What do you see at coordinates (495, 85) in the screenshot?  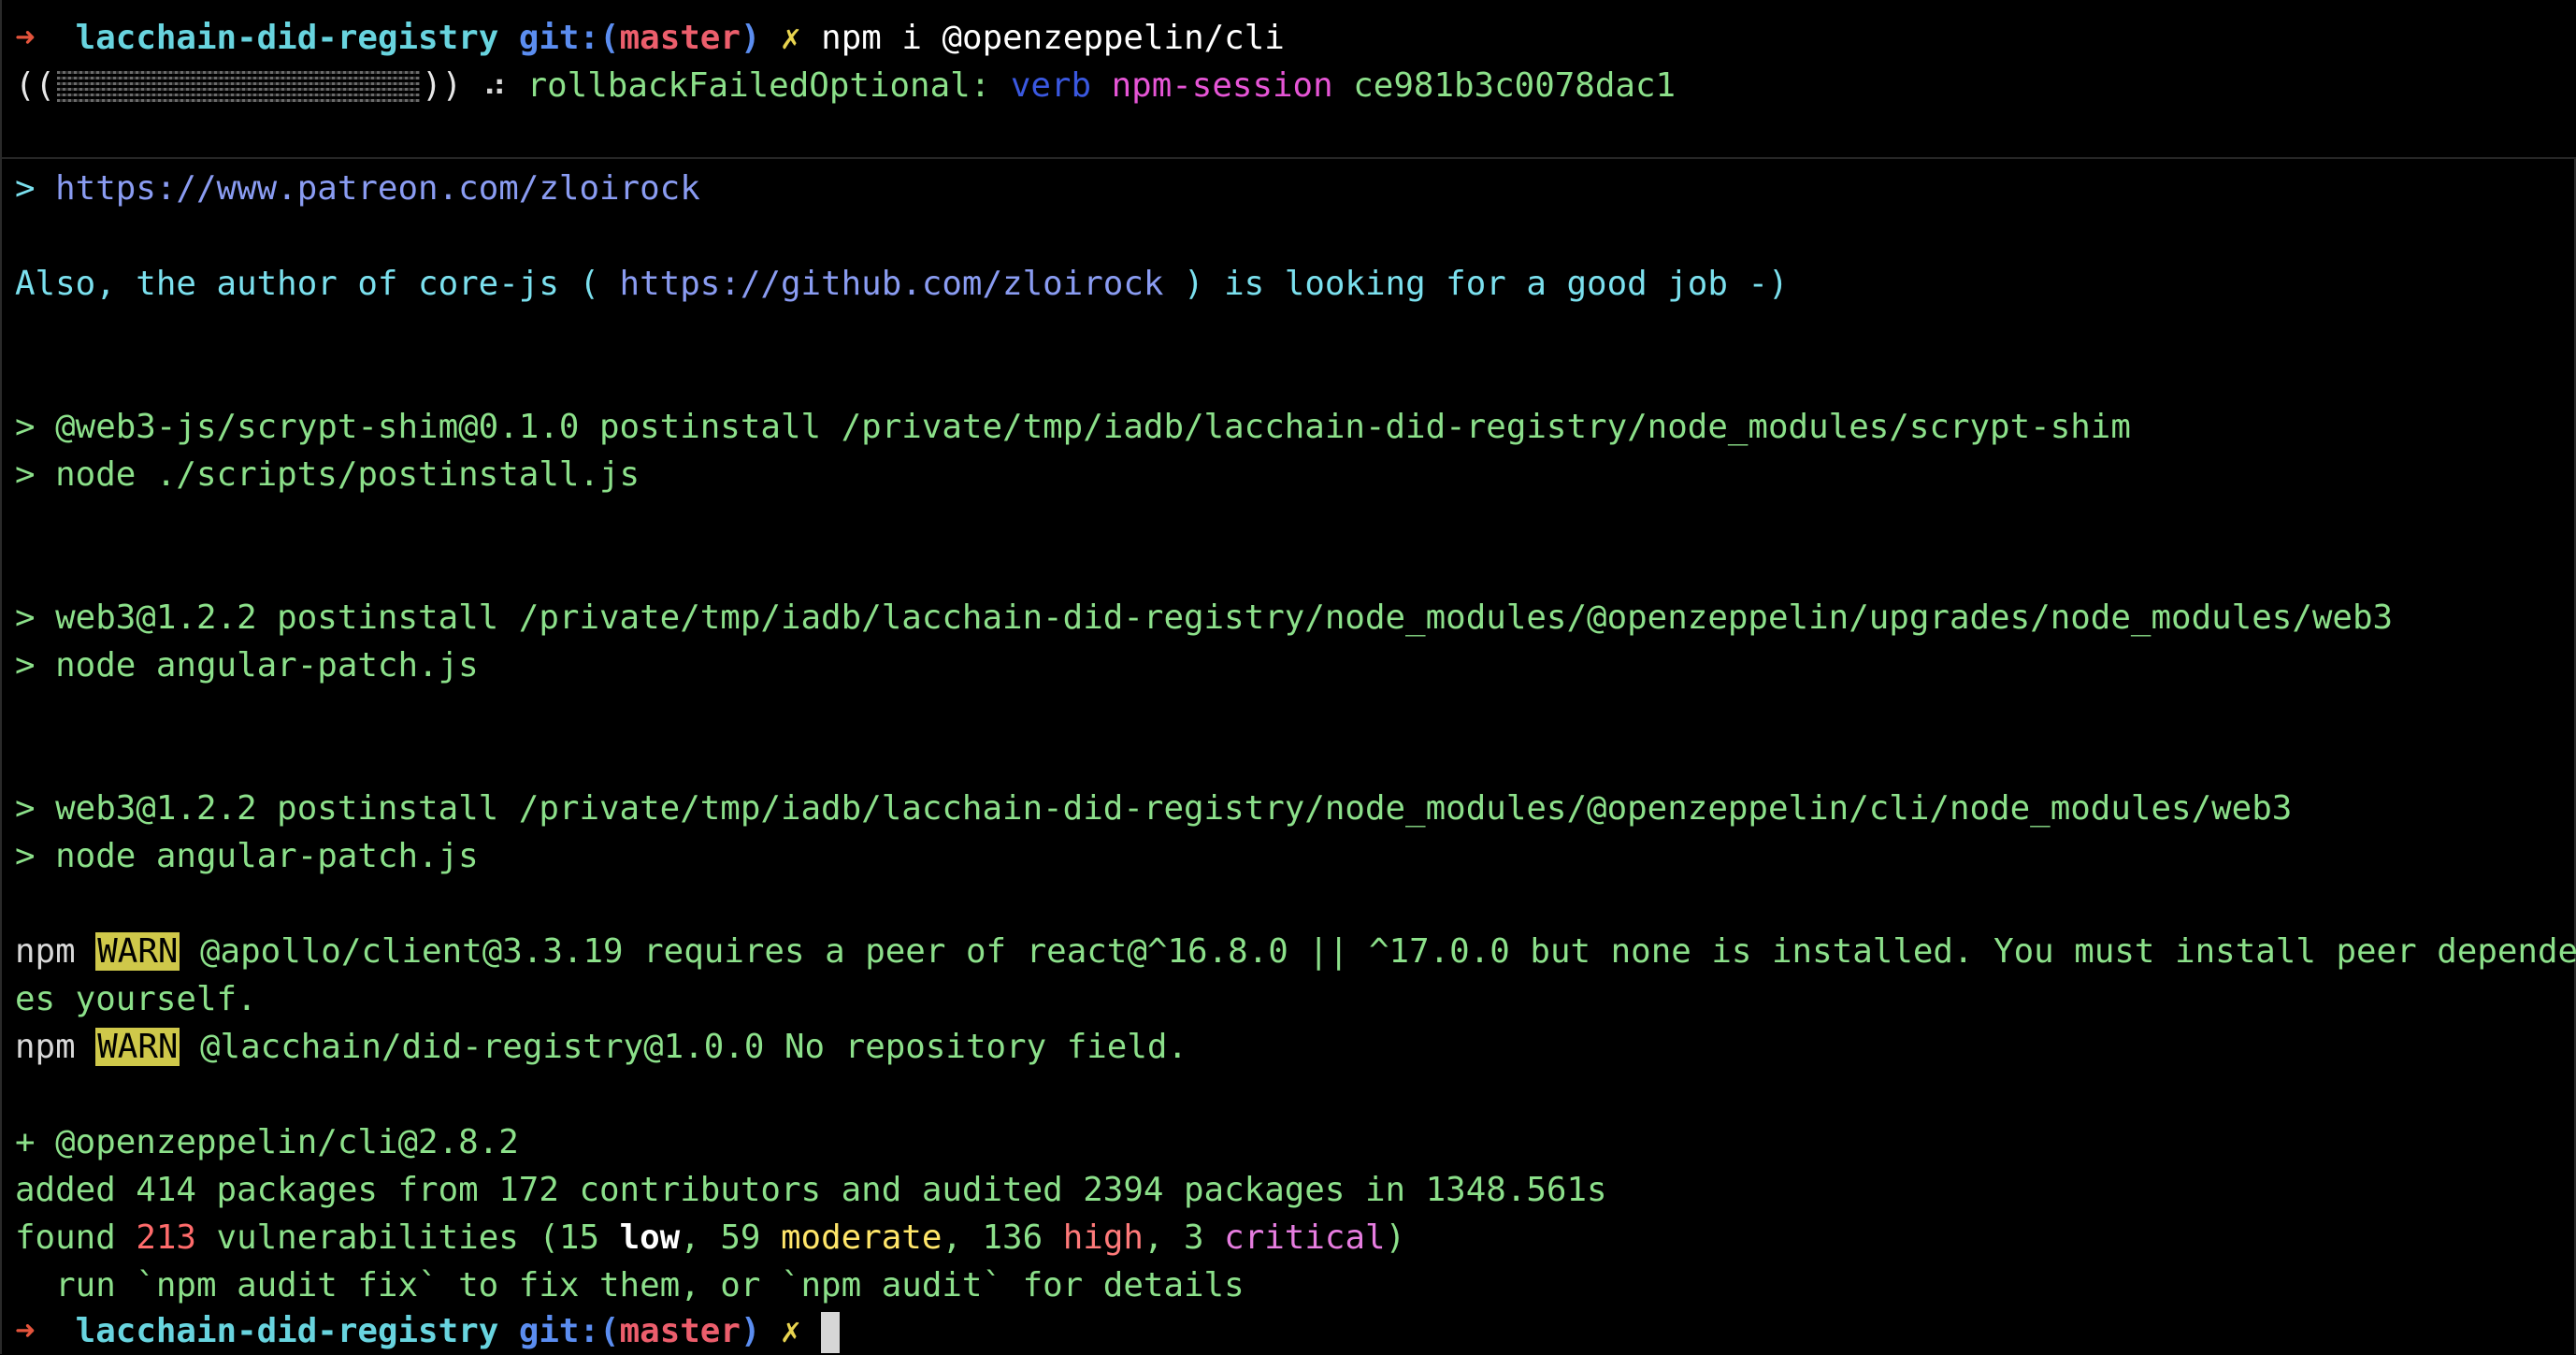 I see `progress-spinner-icon: ⠴` at bounding box center [495, 85].